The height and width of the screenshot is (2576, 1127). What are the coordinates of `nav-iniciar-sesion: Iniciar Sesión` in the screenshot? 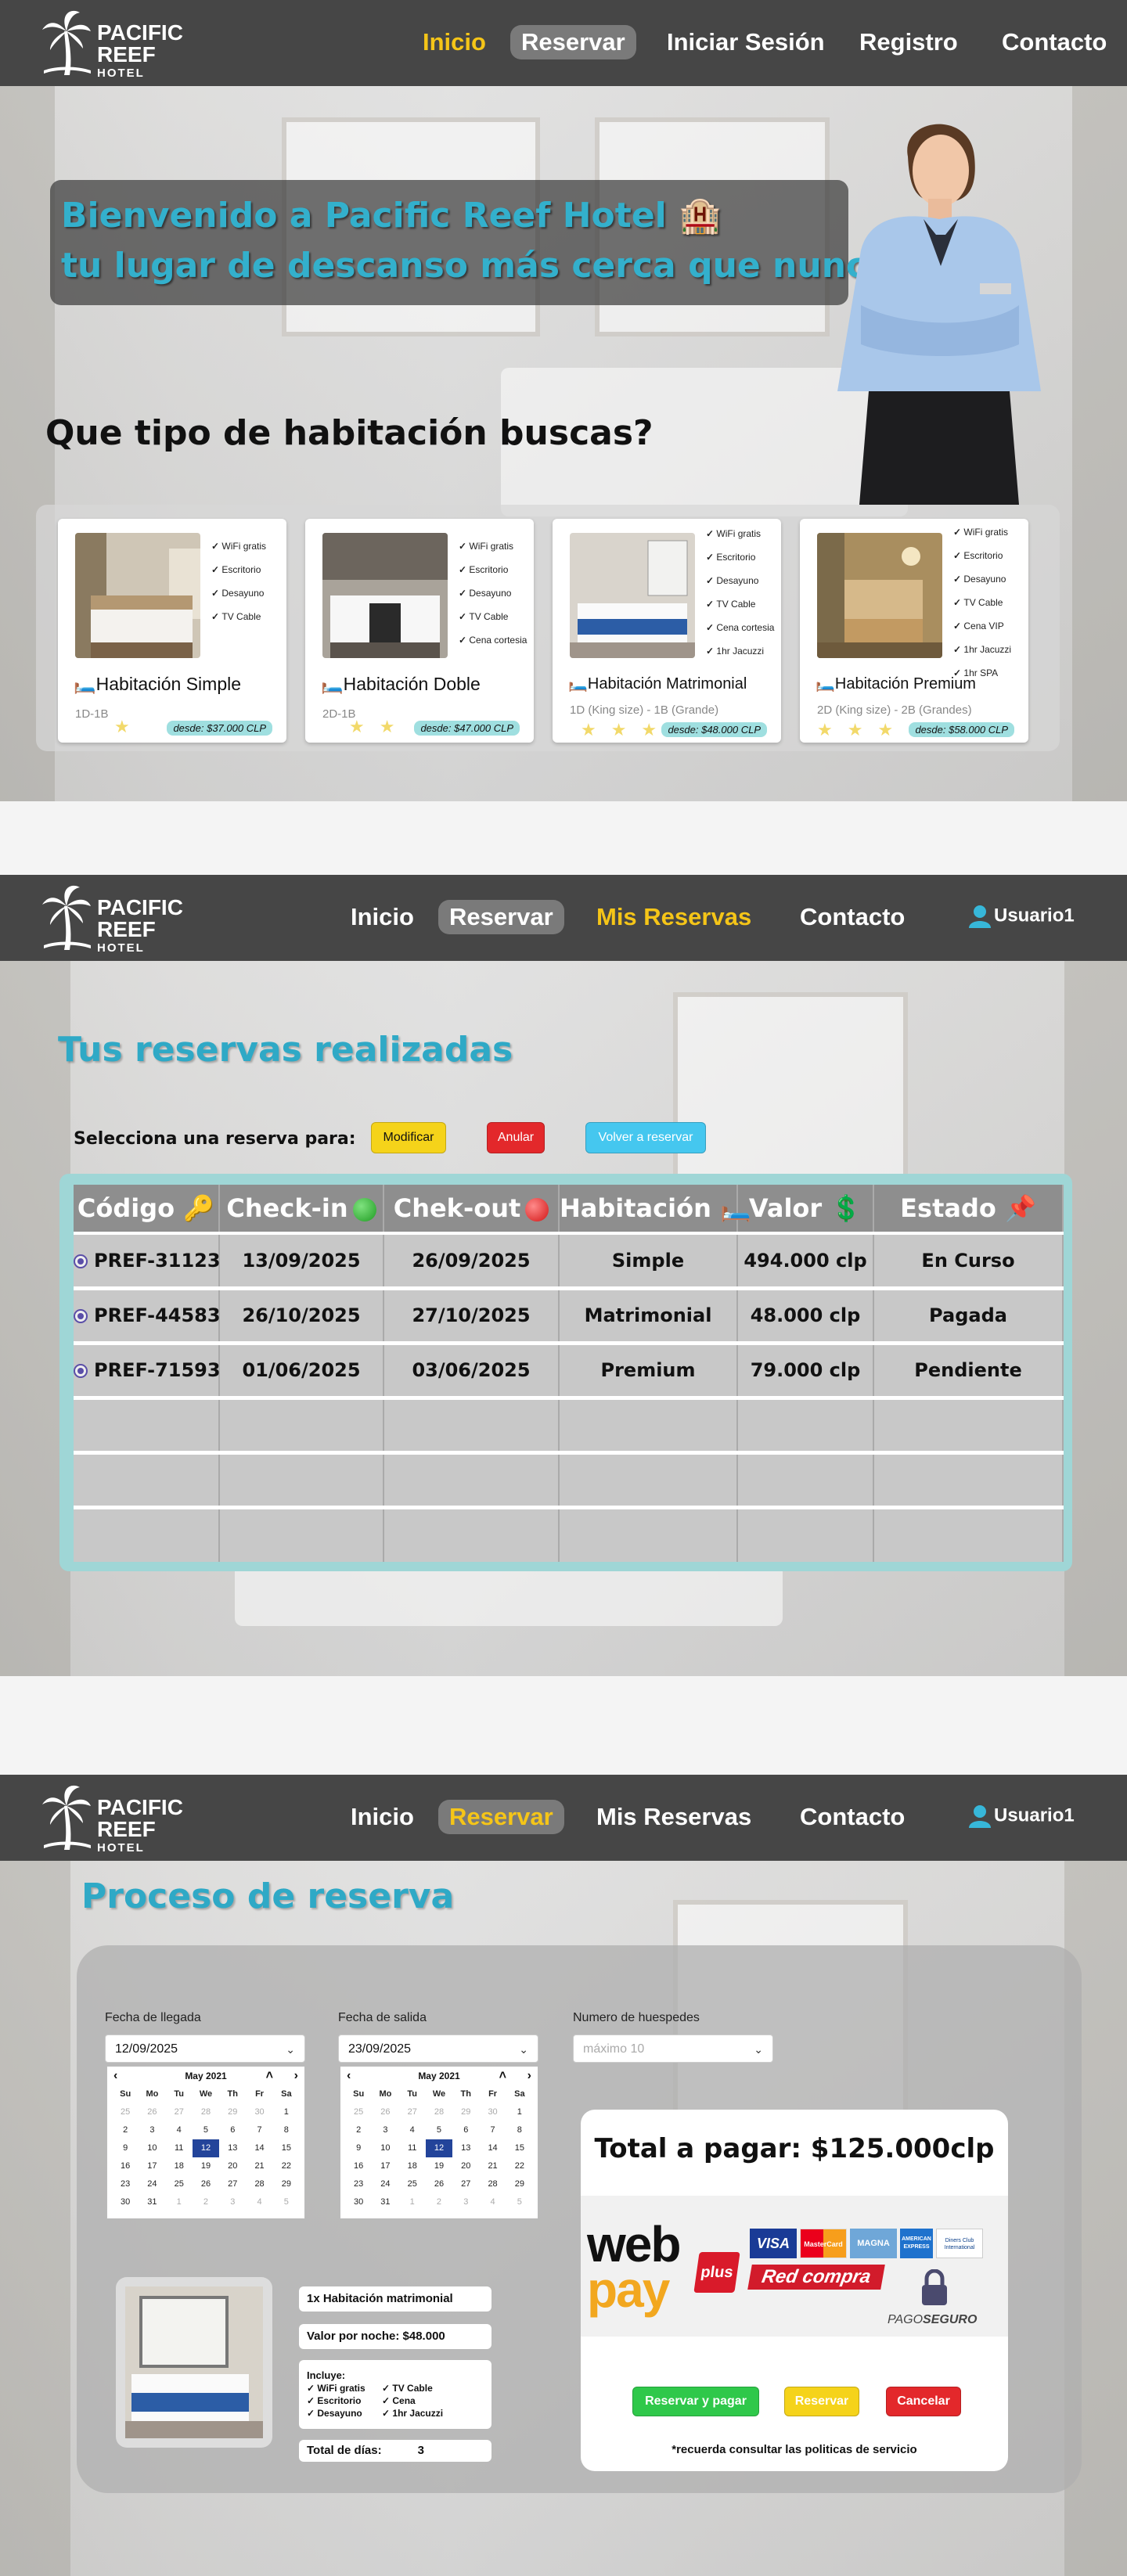 It's located at (746, 42).